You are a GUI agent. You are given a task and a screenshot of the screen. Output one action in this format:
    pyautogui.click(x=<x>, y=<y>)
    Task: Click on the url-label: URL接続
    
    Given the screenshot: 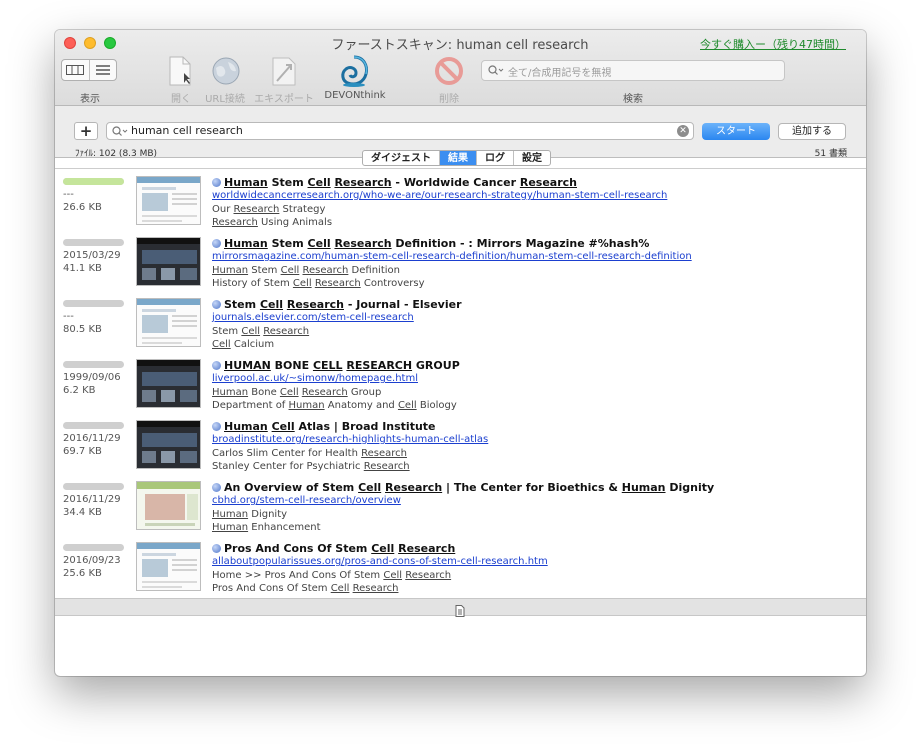 What is the action you would take?
    pyautogui.click(x=225, y=99)
    